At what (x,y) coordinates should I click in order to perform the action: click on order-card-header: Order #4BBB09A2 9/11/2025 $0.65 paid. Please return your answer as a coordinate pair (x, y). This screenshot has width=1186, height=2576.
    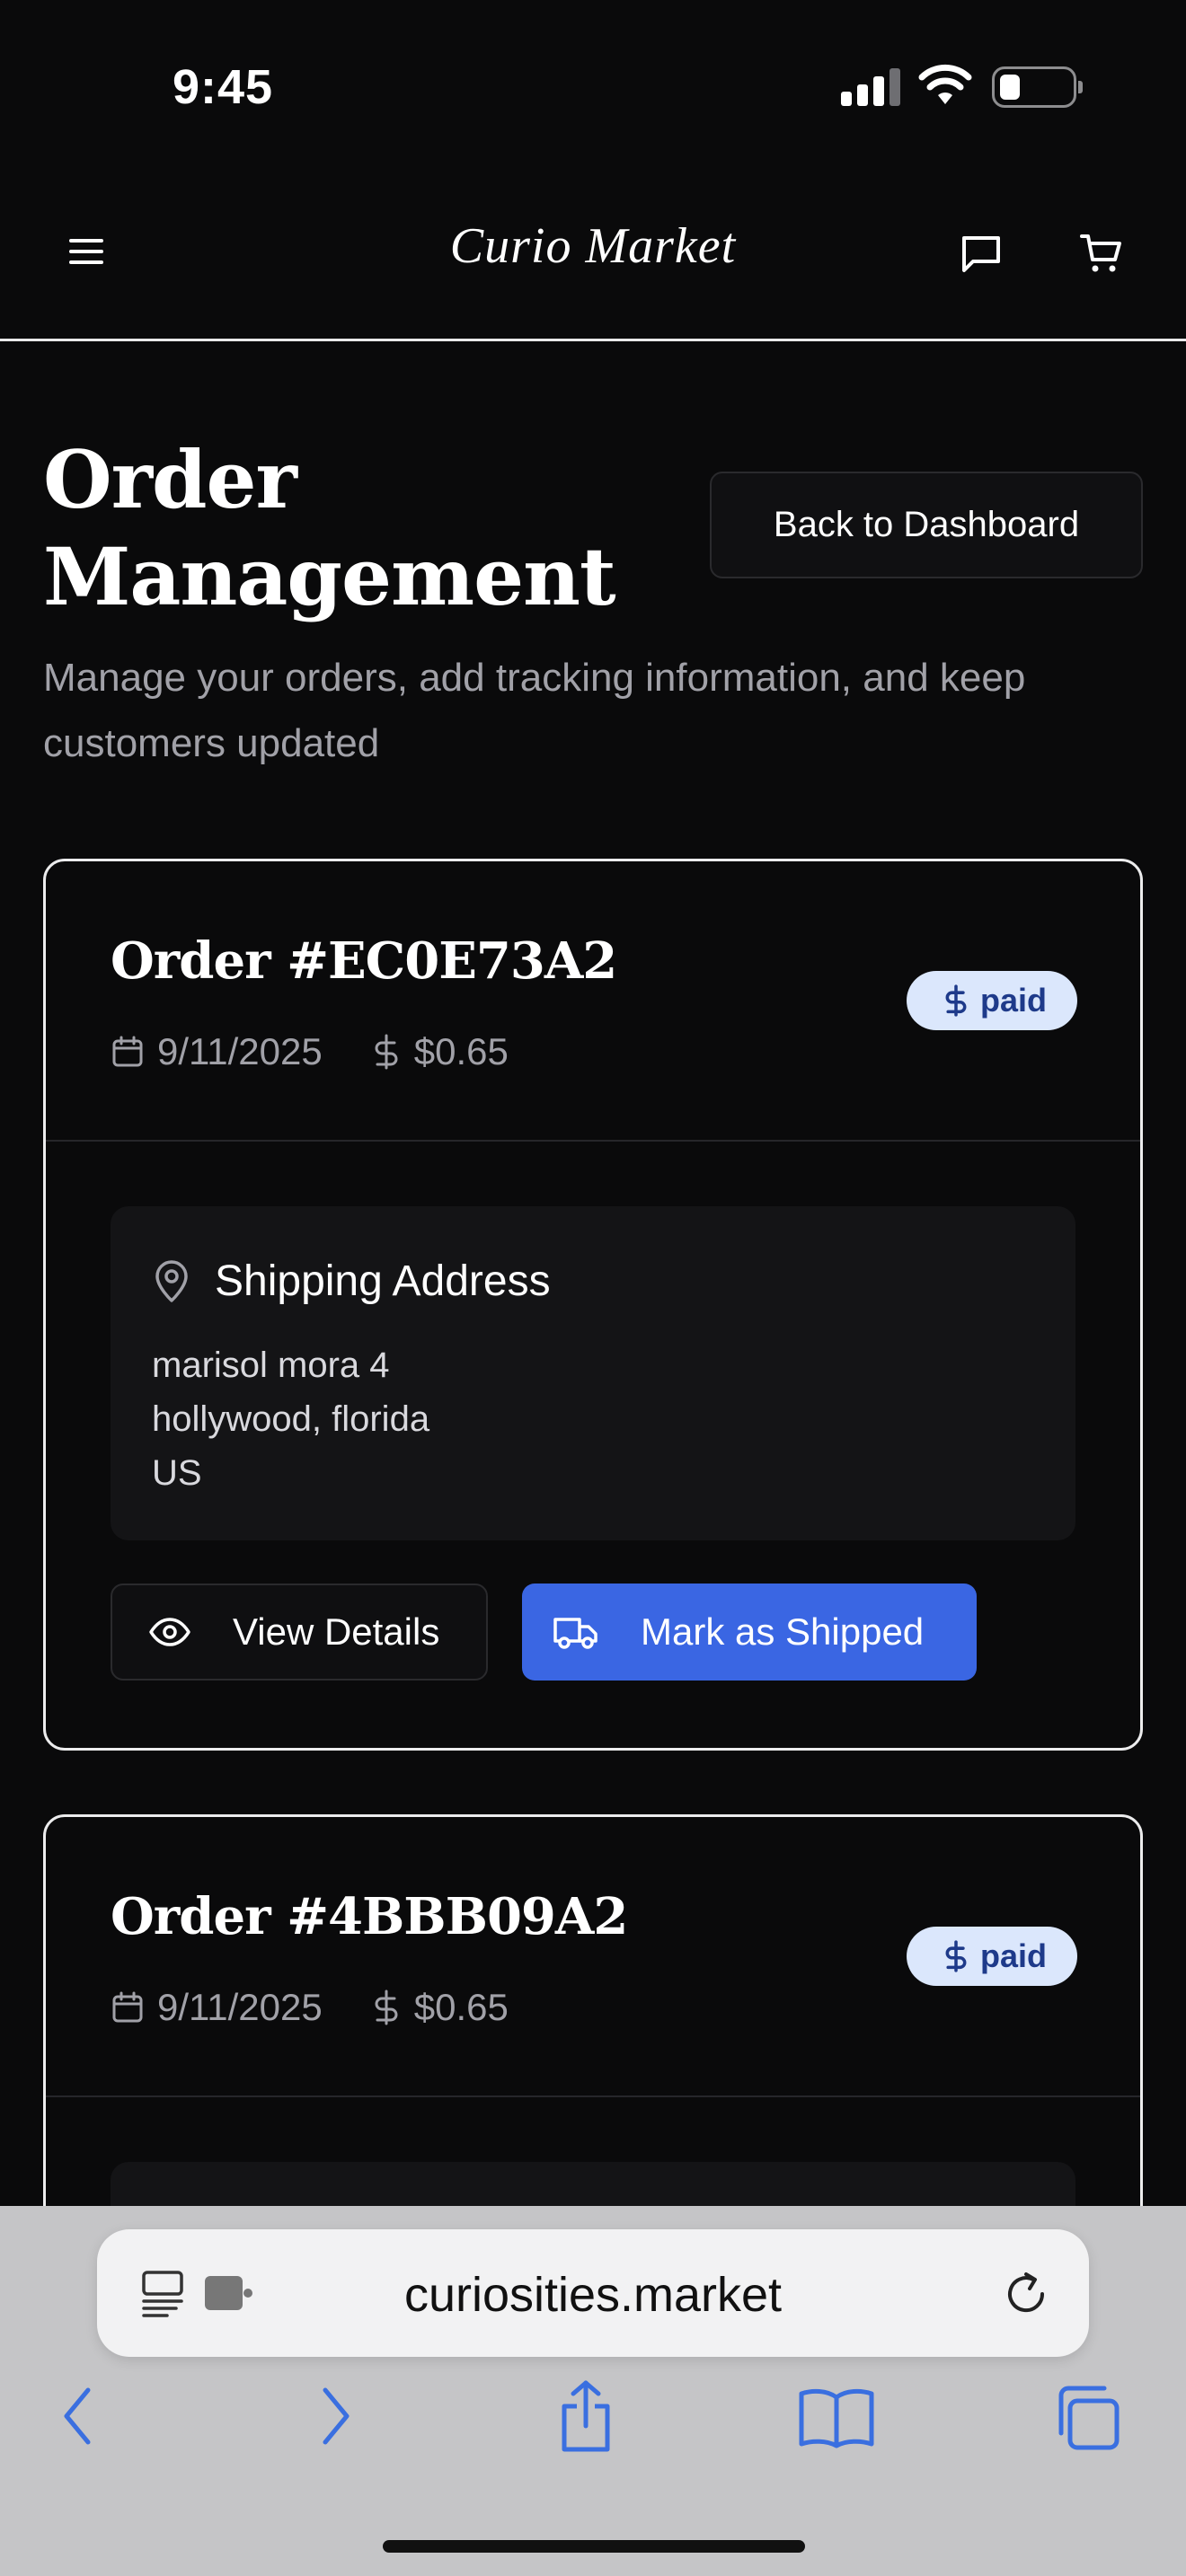
    Looking at the image, I should click on (593, 1957).